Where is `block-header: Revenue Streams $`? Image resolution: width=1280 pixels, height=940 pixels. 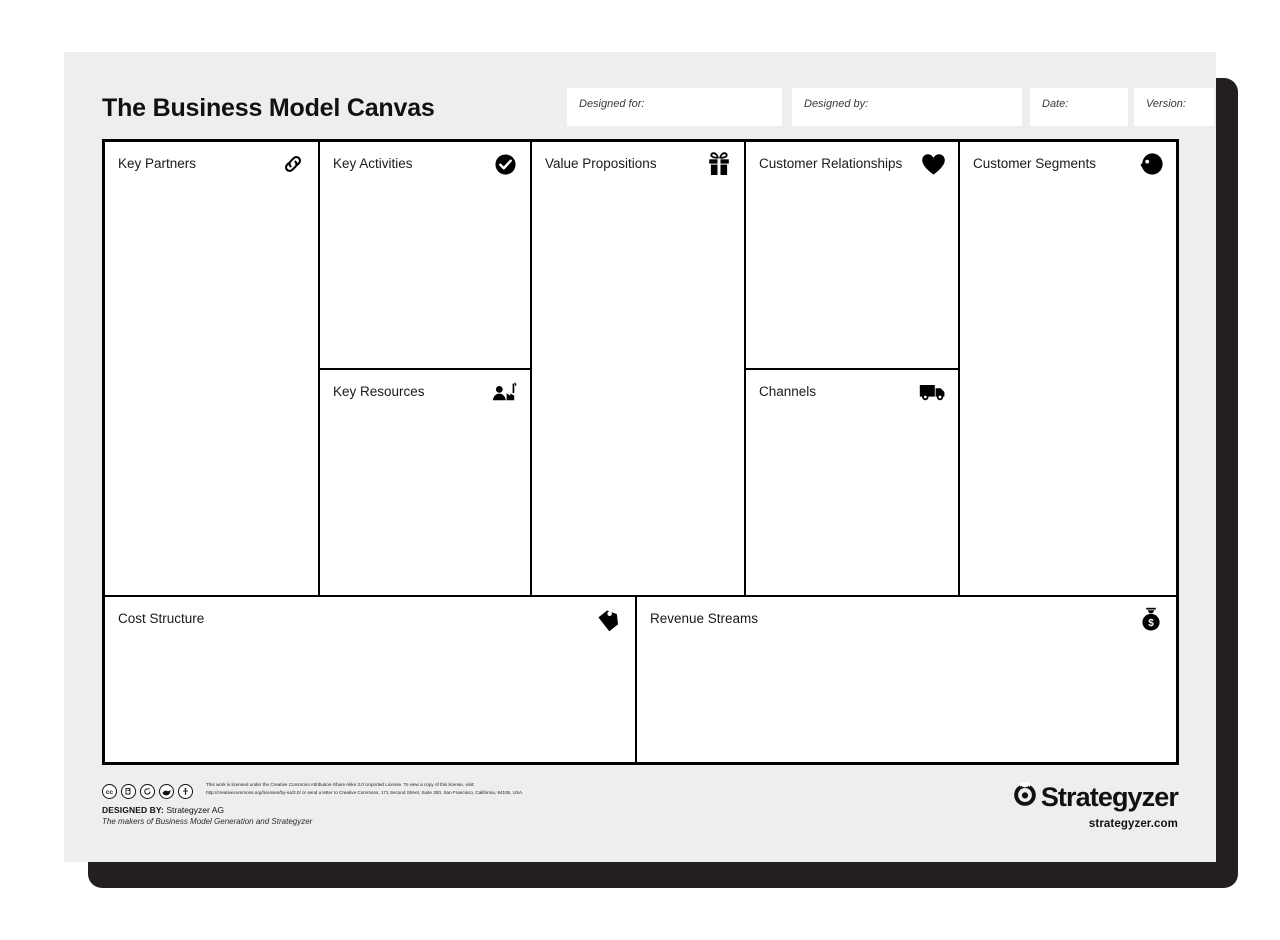 block-header: Revenue Streams $ is located at coordinates (906, 620).